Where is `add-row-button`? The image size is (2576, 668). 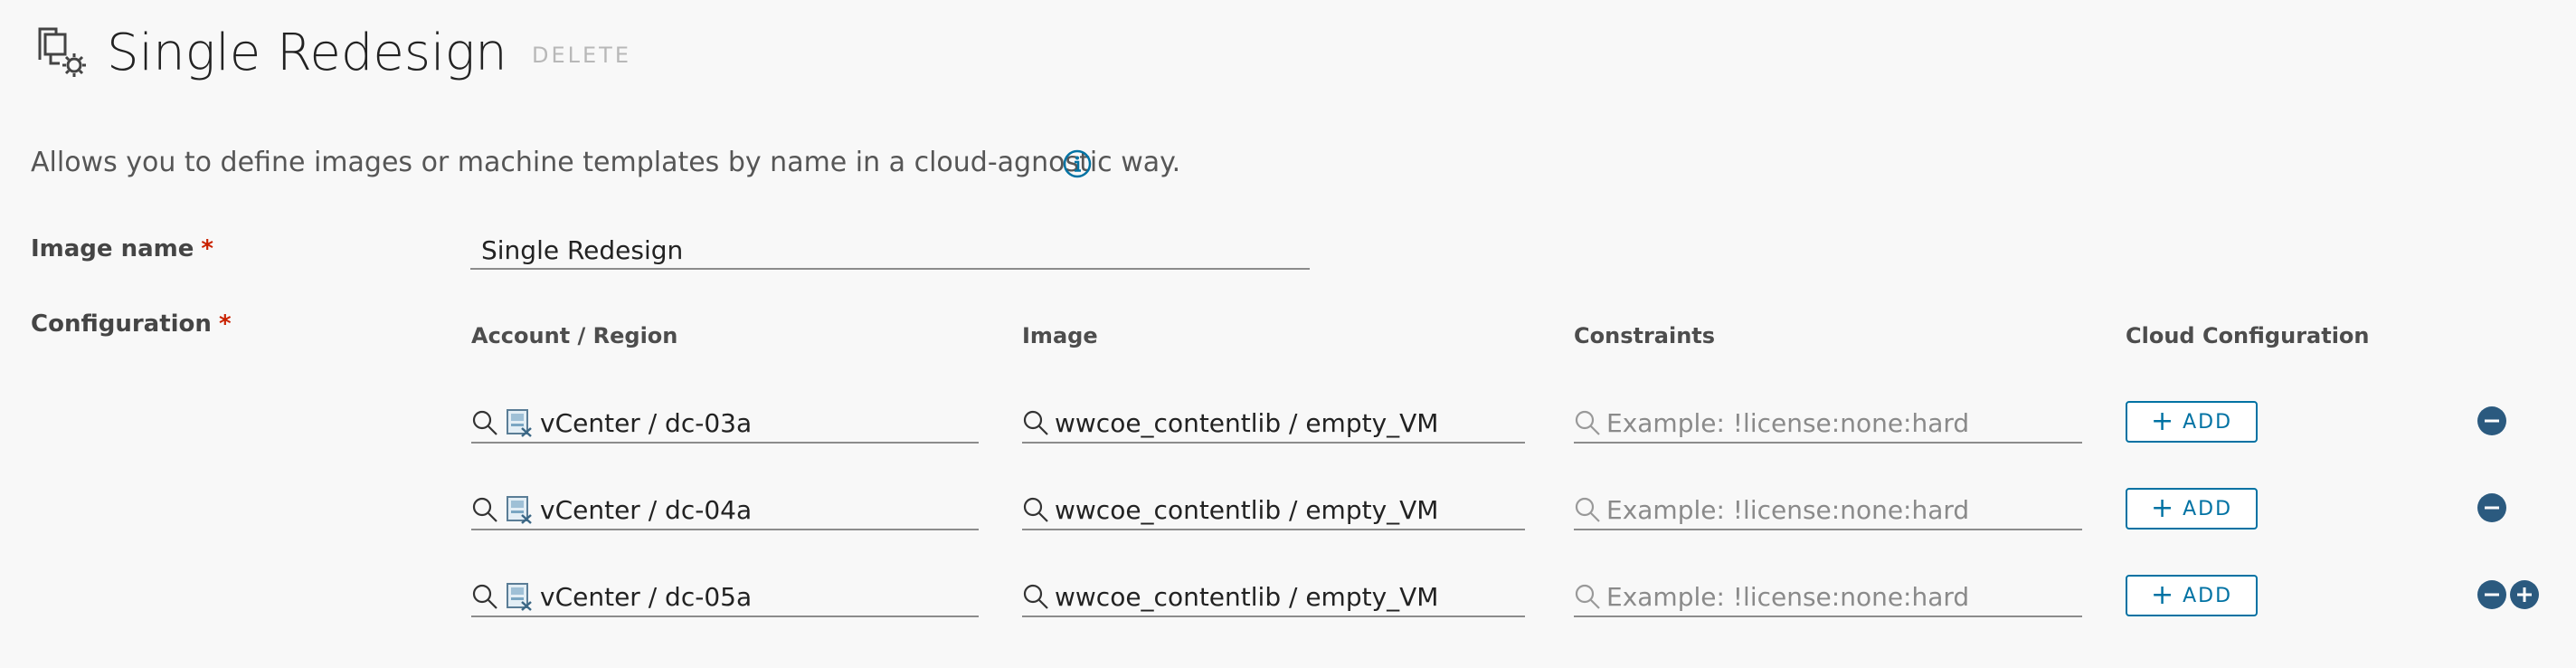
add-row-button is located at coordinates (2524, 594).